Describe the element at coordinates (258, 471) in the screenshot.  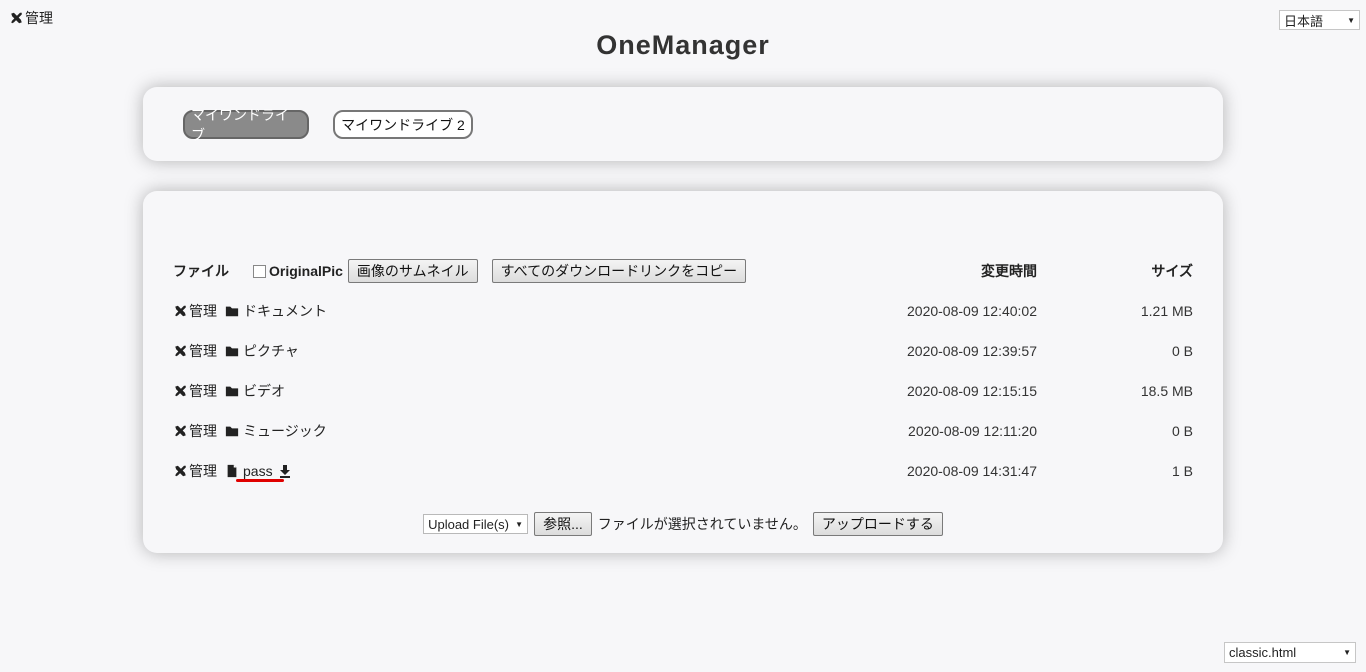
I see `row-name-link: pass` at that location.